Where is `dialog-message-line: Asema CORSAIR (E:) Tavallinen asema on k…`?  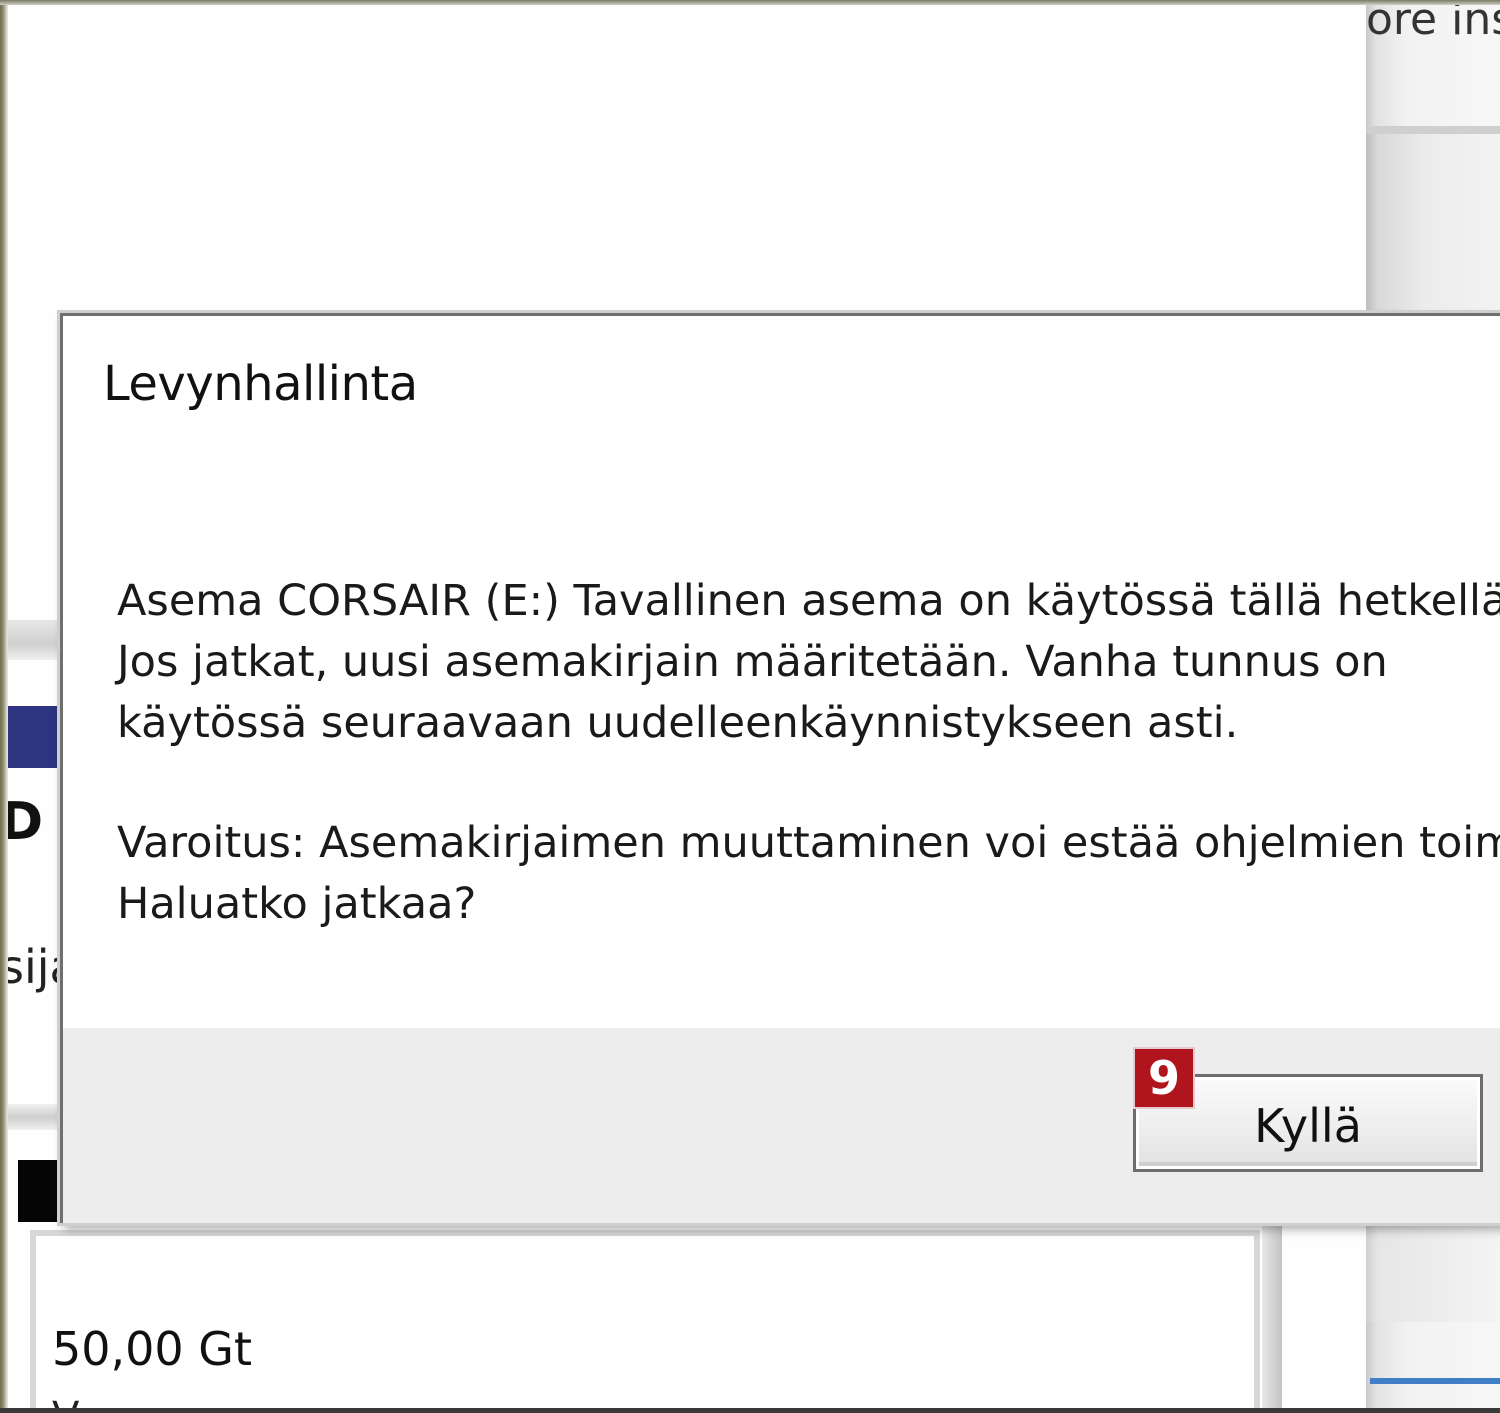
dialog-message-line: Asema CORSAIR (E:) Tavallinen asema on k… is located at coordinates (808, 601).